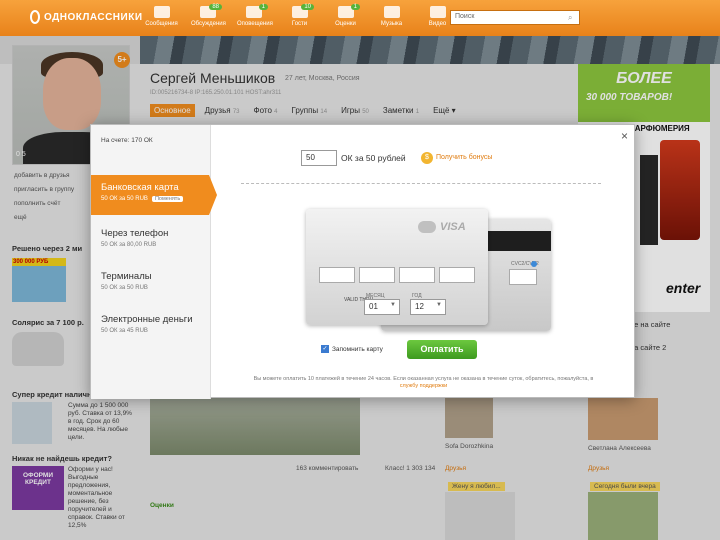 This screenshot has height=540, width=720. Describe the element at coordinates (127, 140) in the screenshot. I see `balance-label: На счете: 170 ОК` at that location.